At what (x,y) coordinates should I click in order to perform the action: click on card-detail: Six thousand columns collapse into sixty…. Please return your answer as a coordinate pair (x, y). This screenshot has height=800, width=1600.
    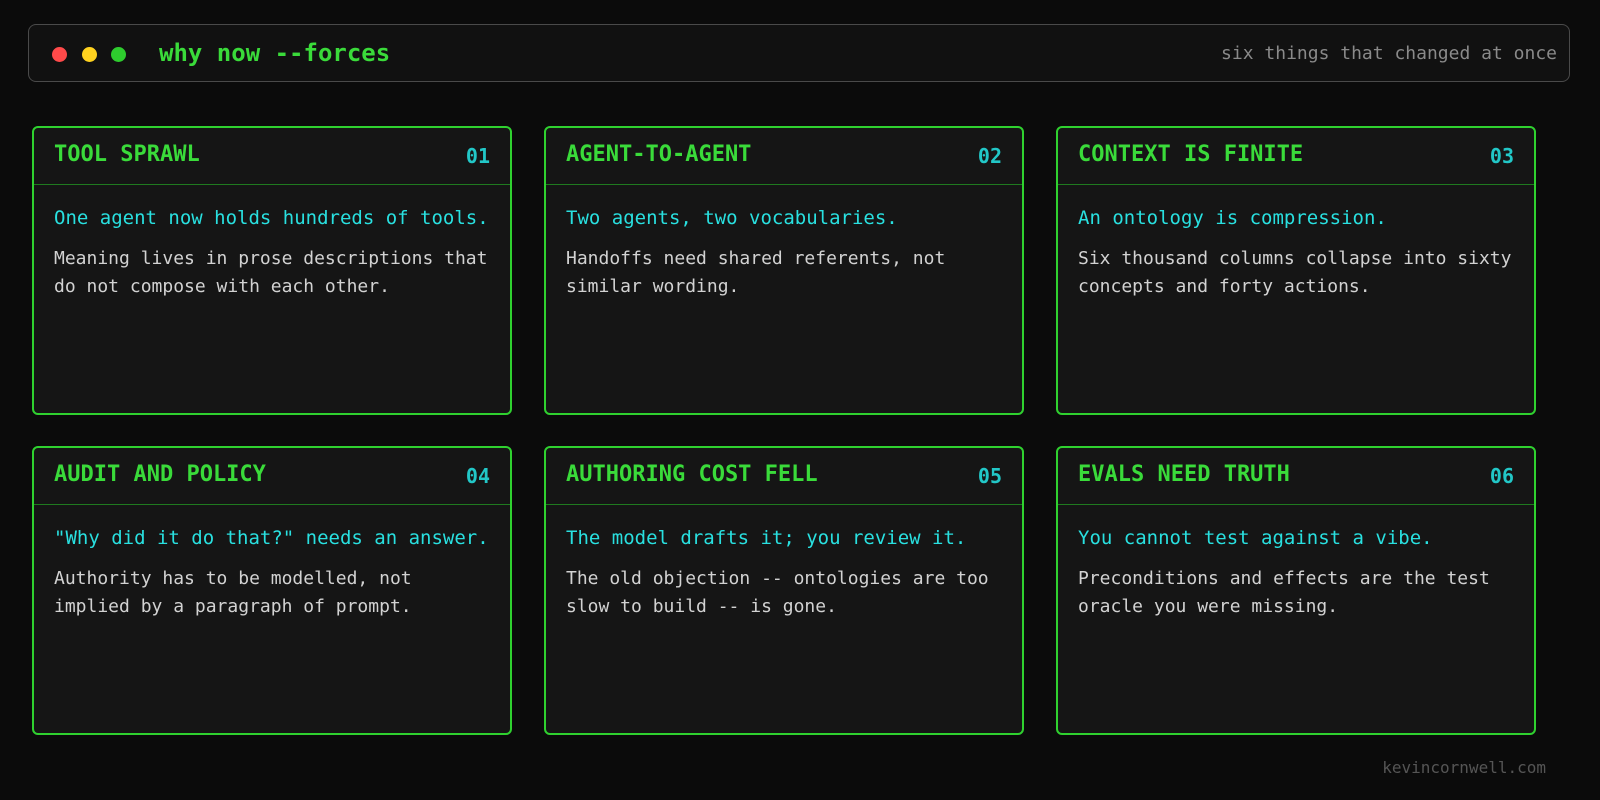
    Looking at the image, I should click on (1295, 272).